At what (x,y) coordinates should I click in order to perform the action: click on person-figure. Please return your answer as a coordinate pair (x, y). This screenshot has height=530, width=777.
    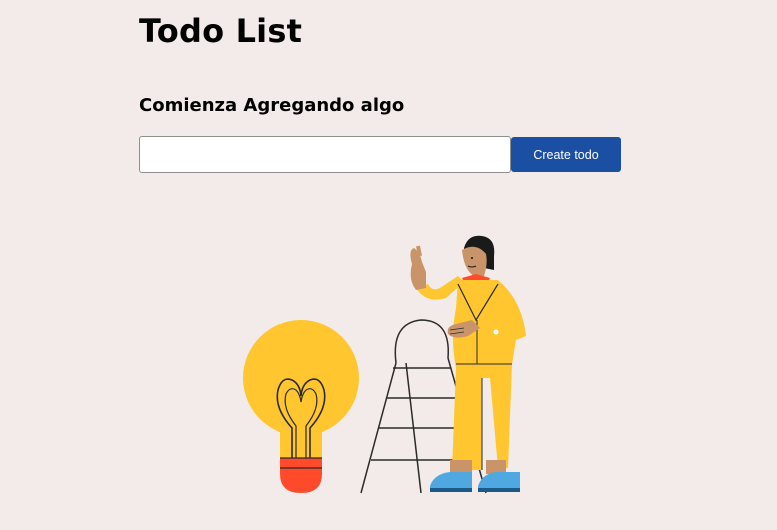
    Looking at the image, I should click on (468, 363).